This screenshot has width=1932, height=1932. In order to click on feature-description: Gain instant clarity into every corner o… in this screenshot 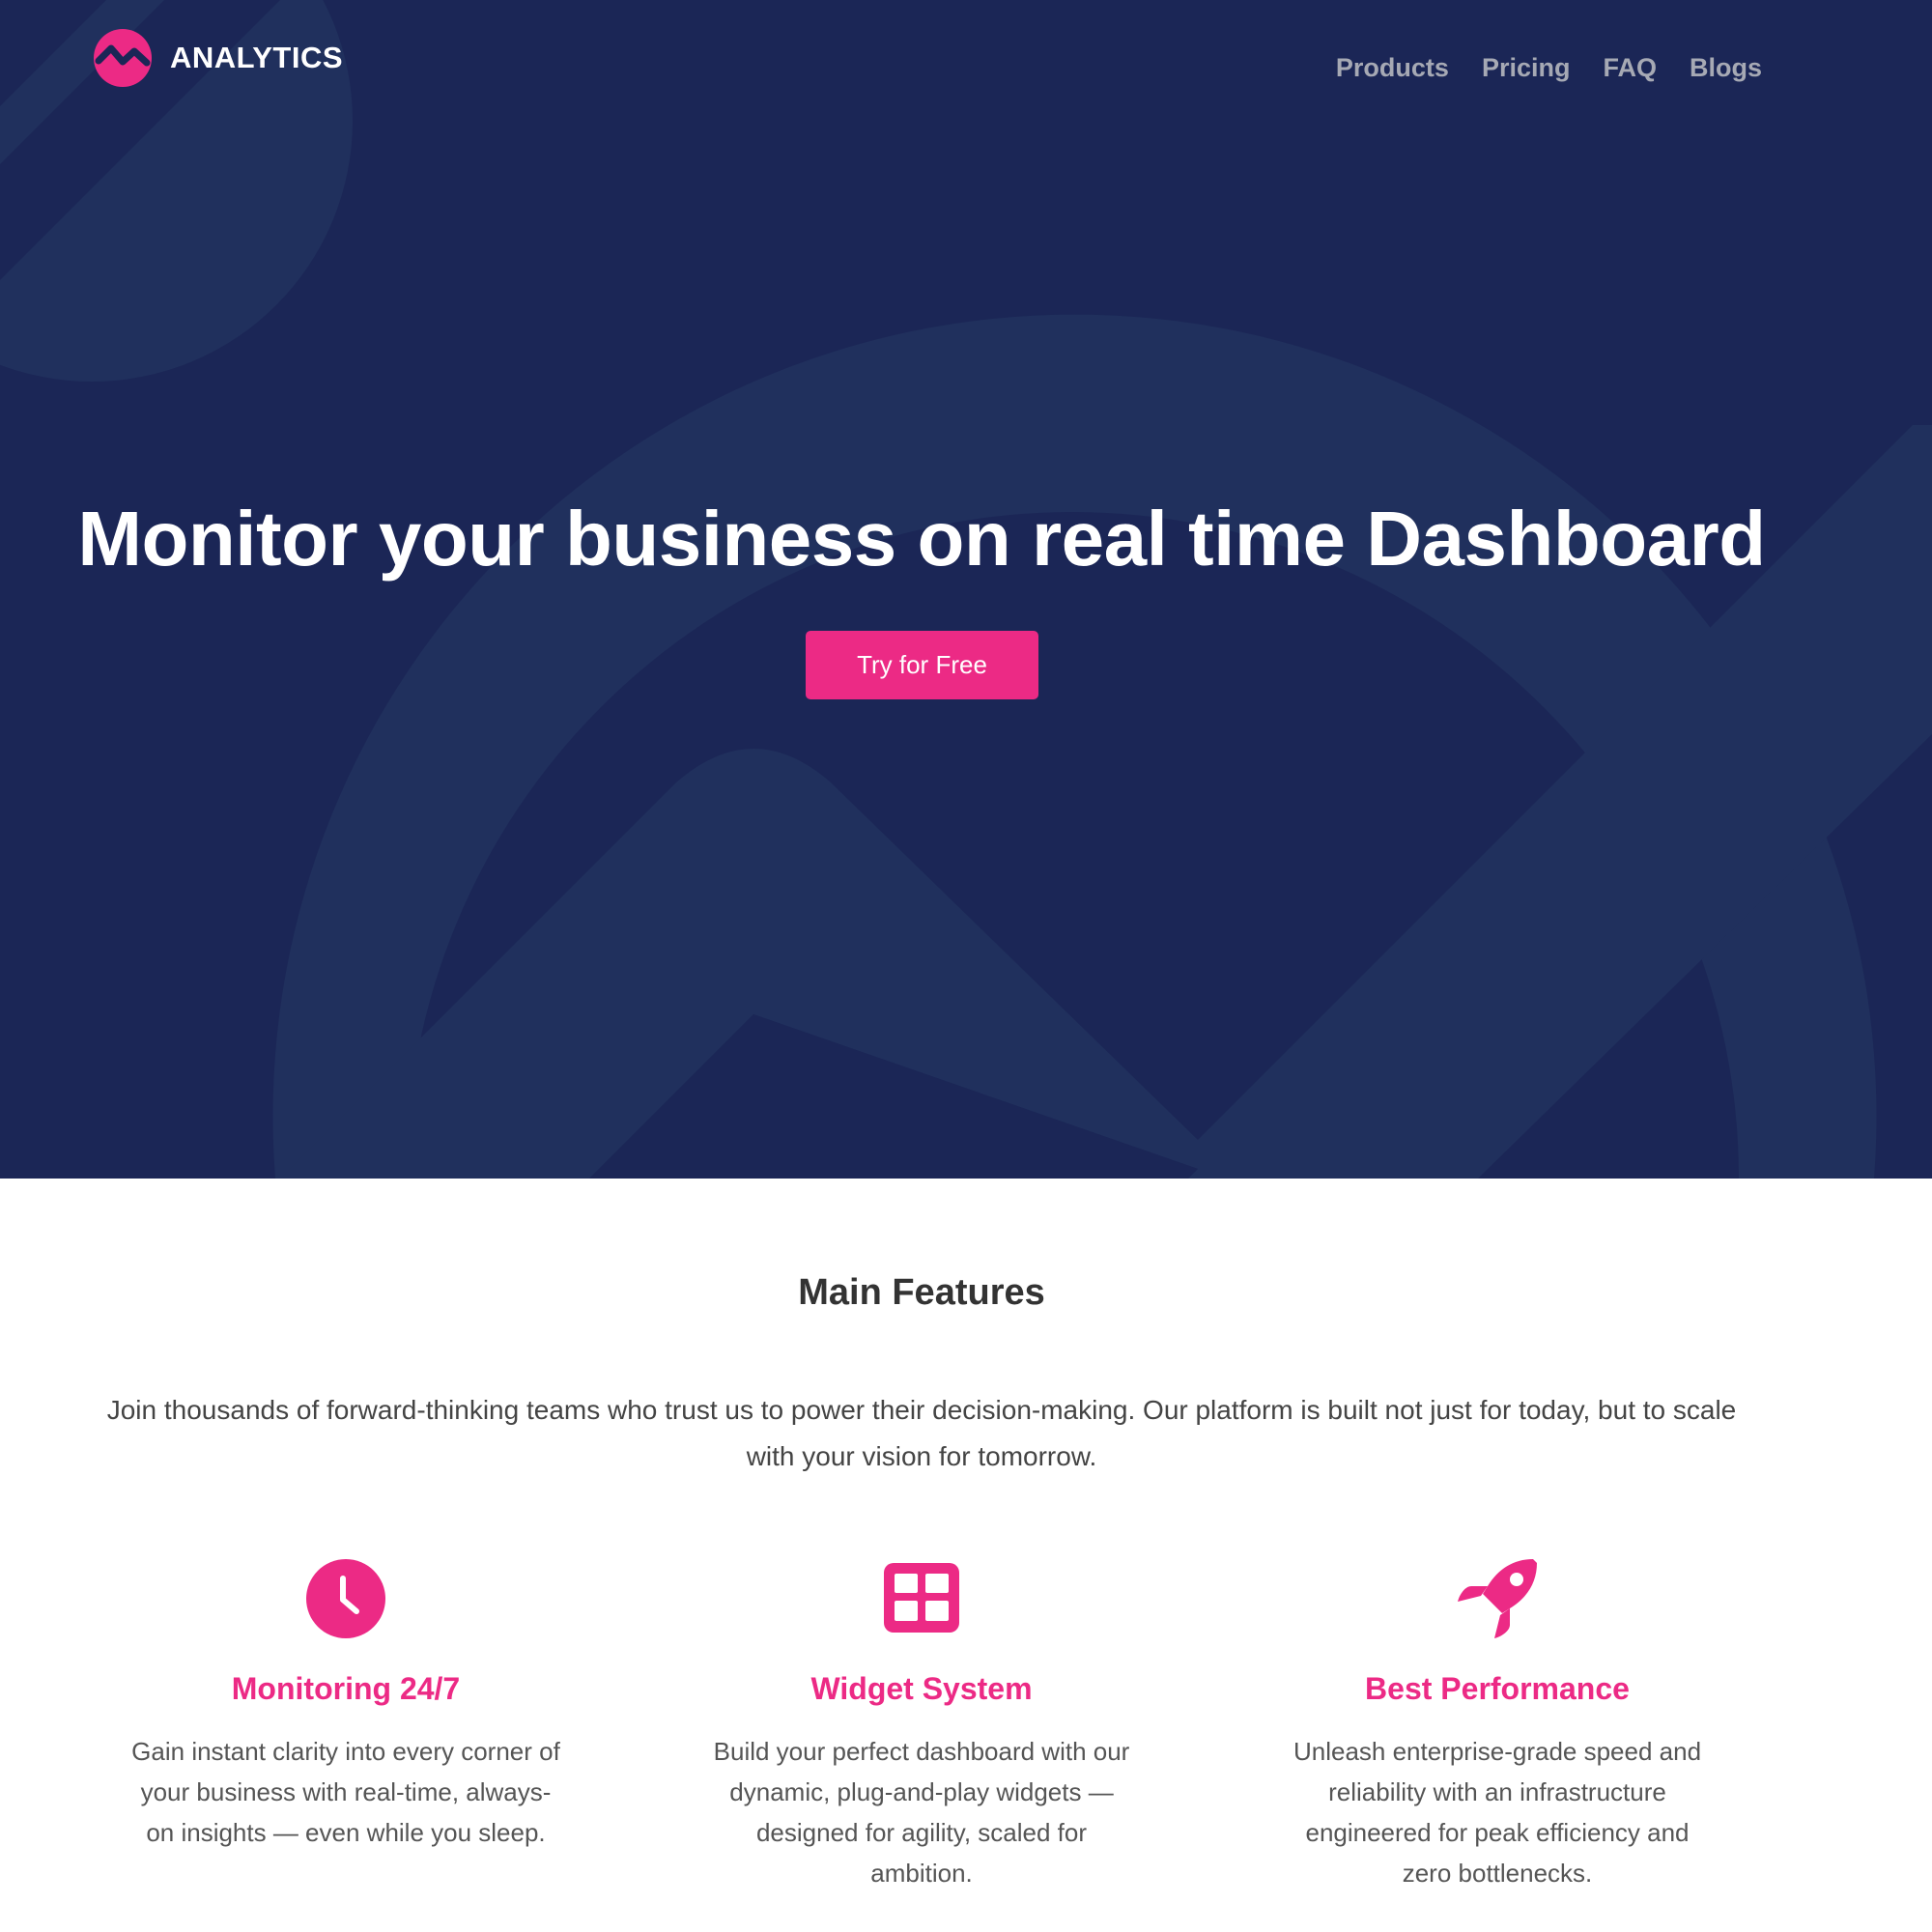, I will do `click(345, 1792)`.